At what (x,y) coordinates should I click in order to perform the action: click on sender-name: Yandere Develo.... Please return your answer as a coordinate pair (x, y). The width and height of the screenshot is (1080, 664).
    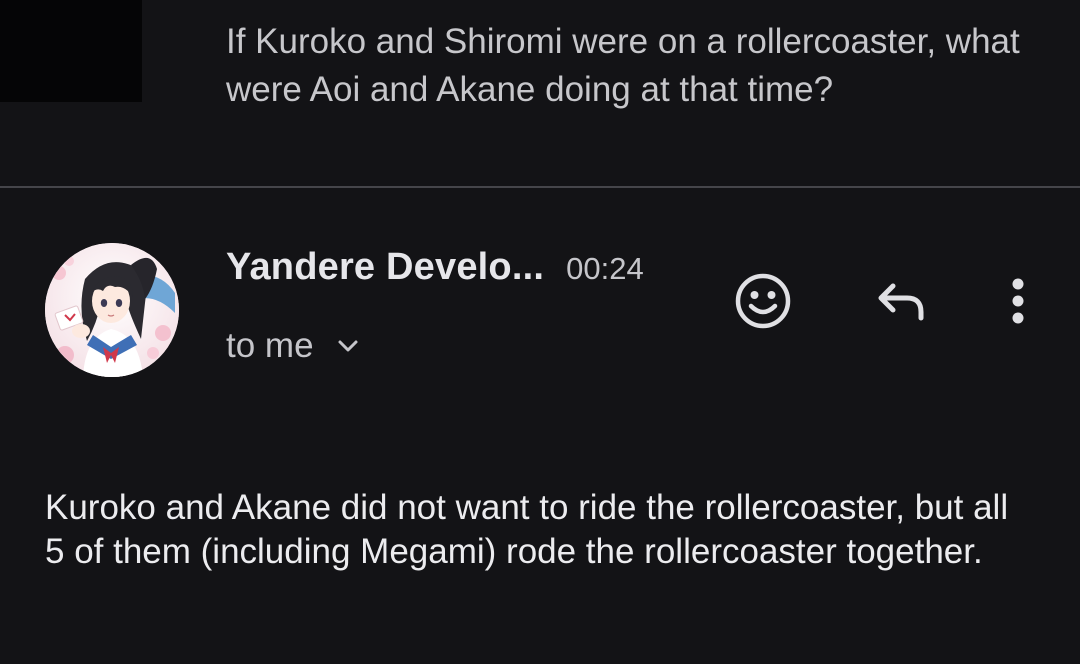
    Looking at the image, I should click on (385, 267).